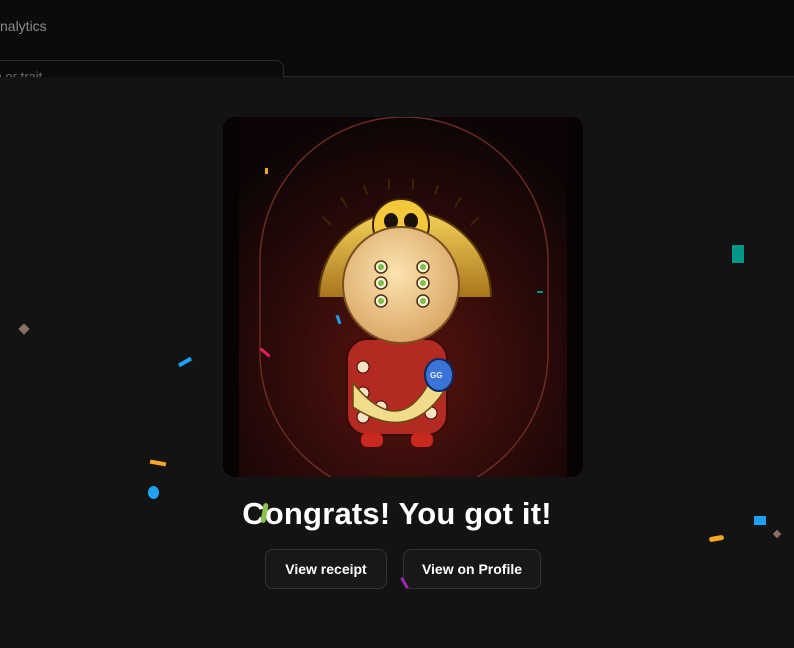 This screenshot has width=794, height=648. What do you see at coordinates (326, 569) in the screenshot?
I see `view-receipt-button: View receipt` at bounding box center [326, 569].